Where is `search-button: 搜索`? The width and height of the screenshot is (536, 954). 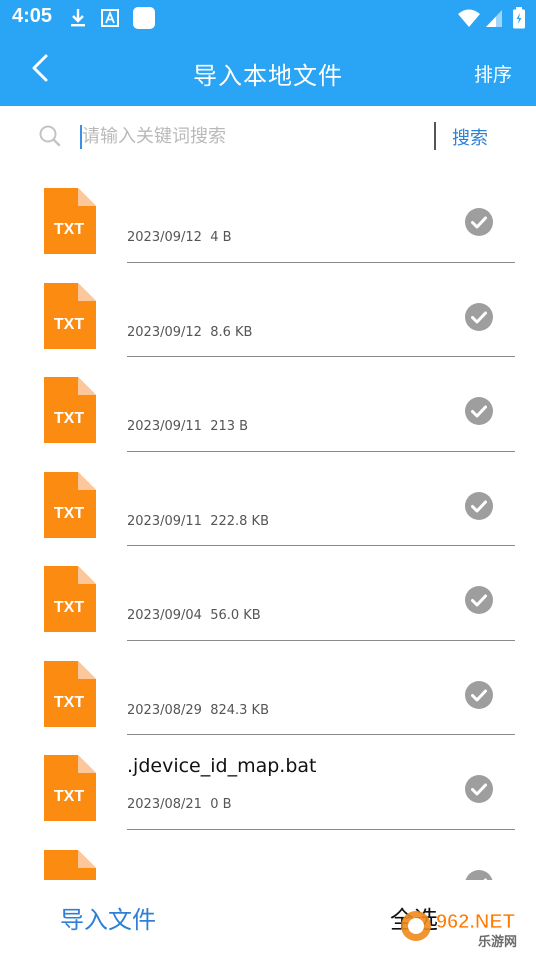
search-button: 搜索 is located at coordinates (470, 137).